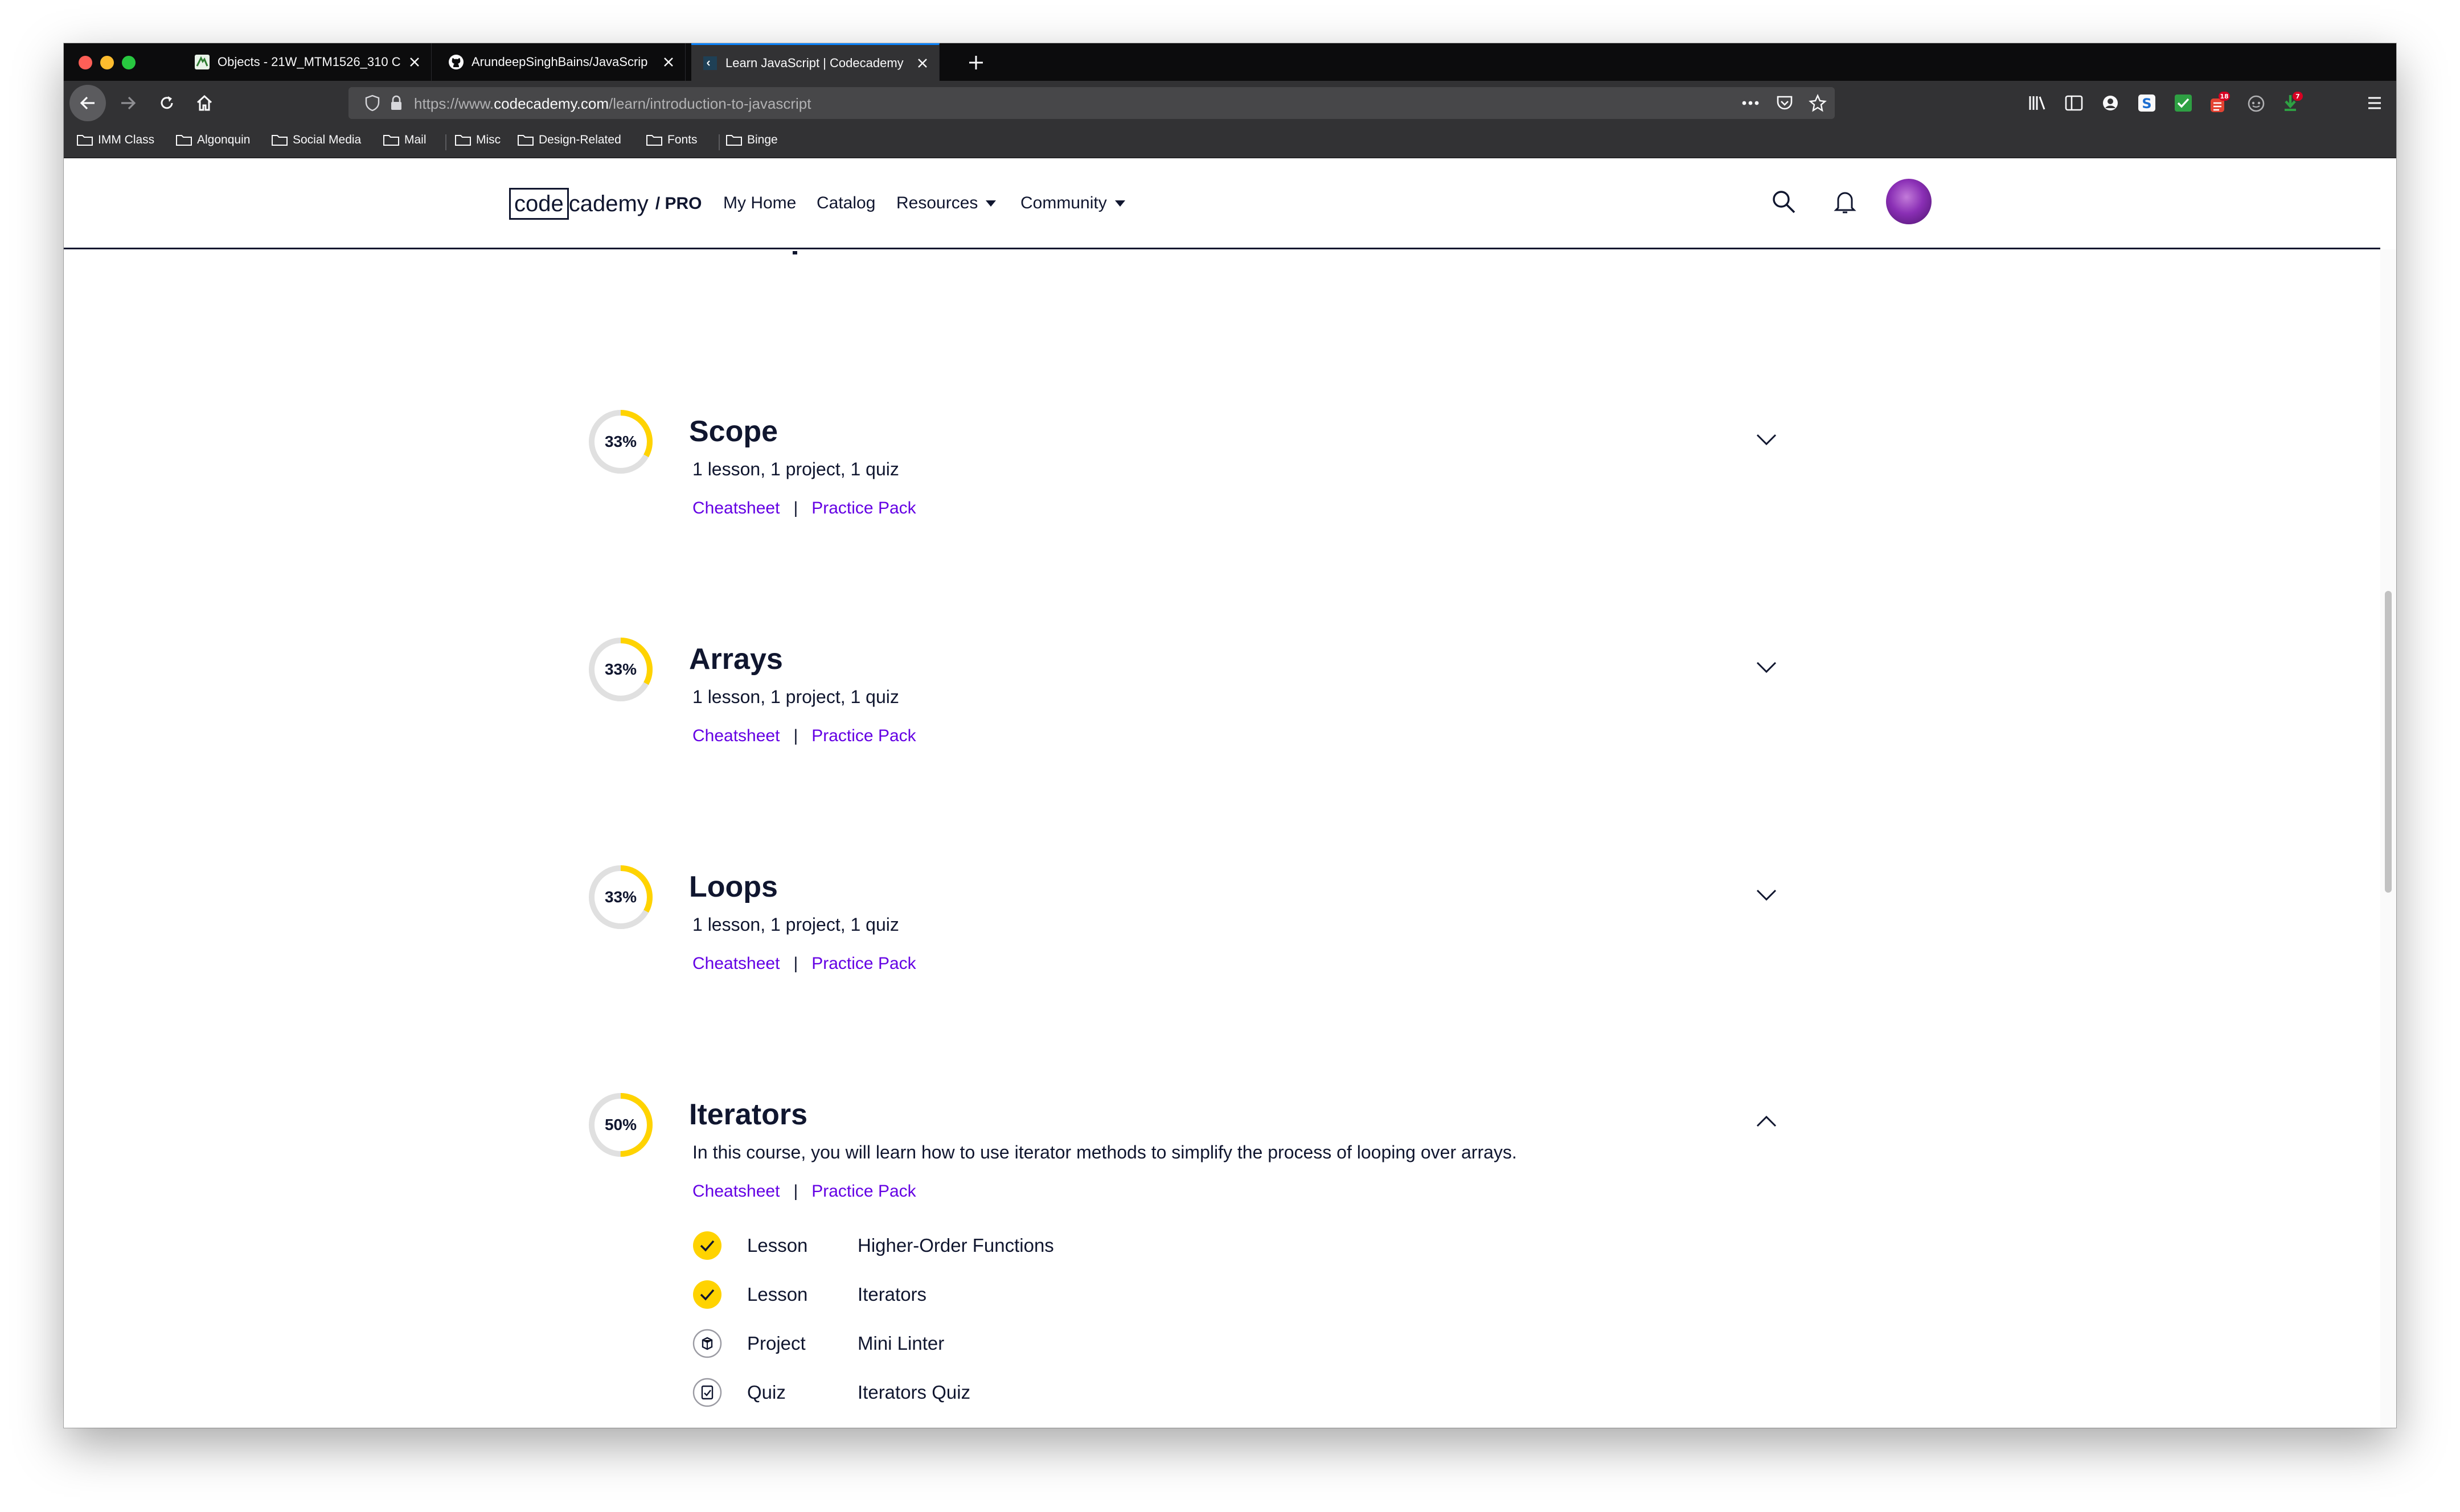  Describe the element at coordinates (620, 1124) in the screenshot. I see `progress-percent: 50%` at that location.